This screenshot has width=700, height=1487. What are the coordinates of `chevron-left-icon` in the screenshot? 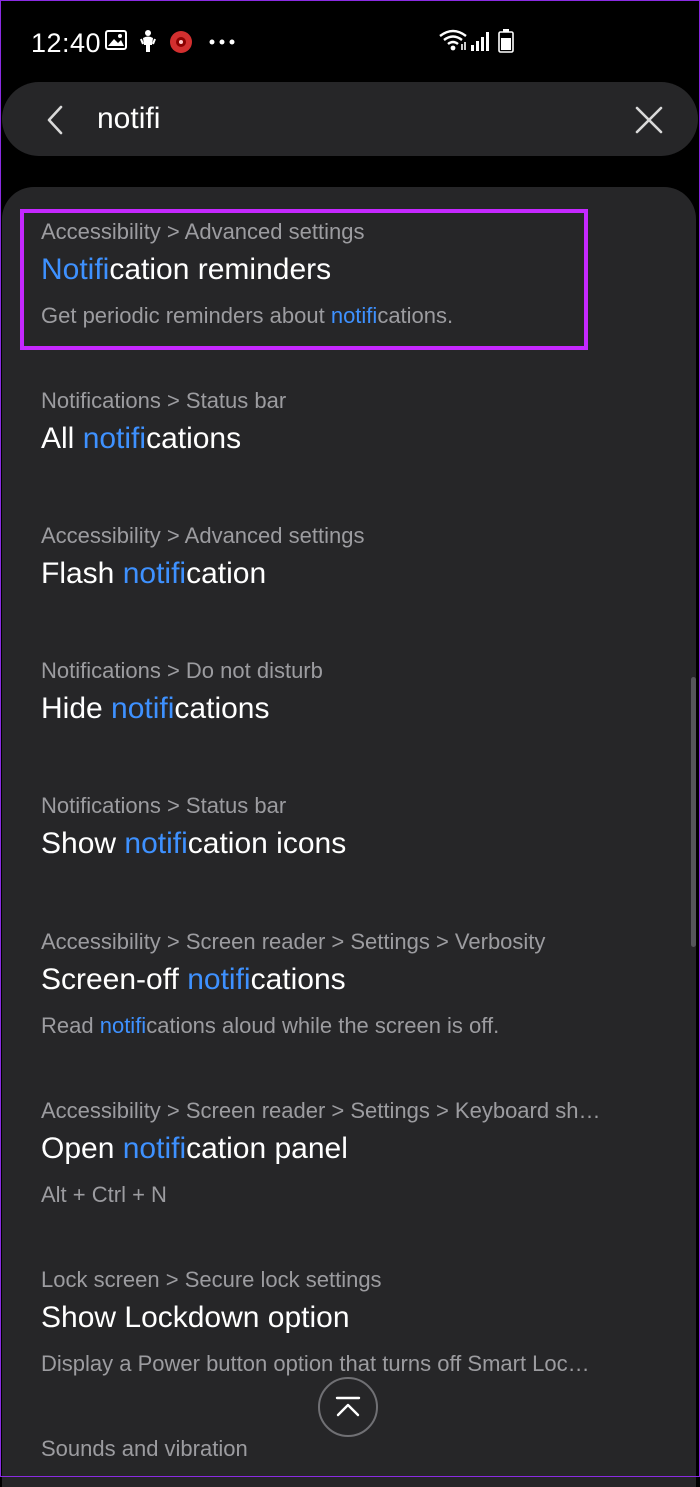 It's located at (55, 120).